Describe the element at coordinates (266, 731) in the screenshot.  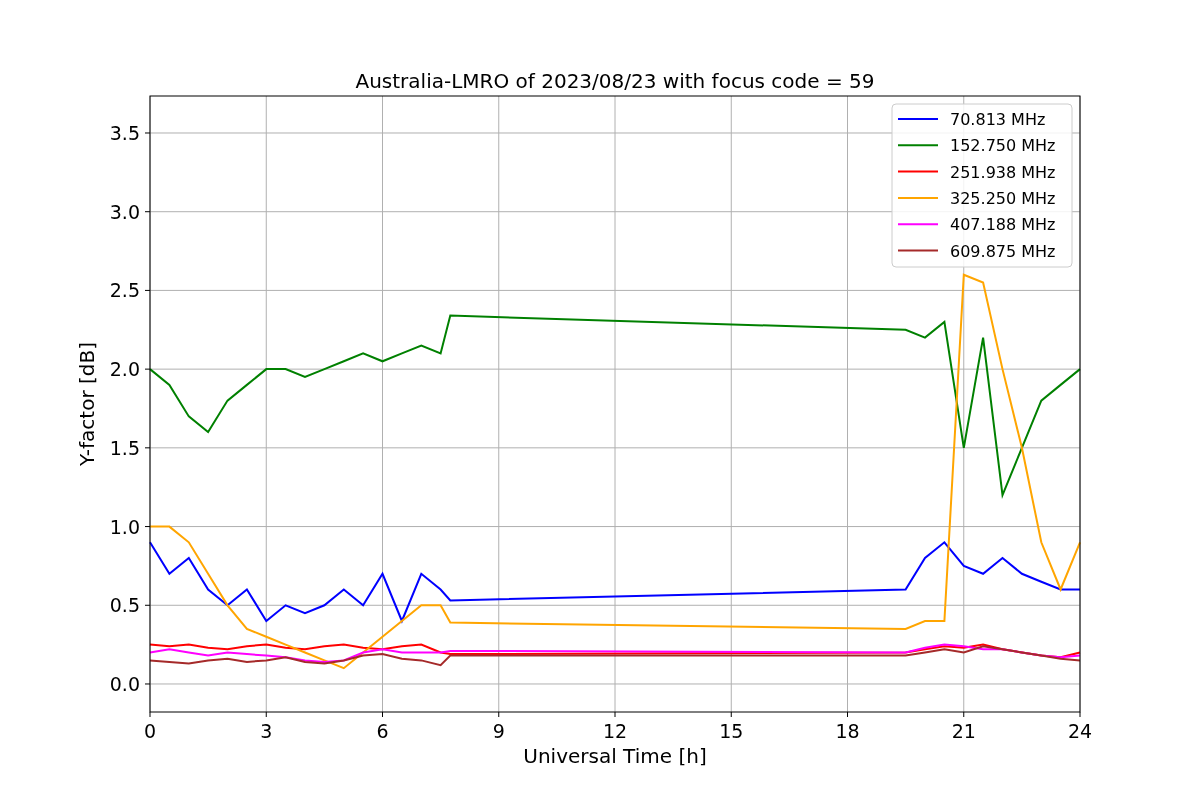
I see `x-tick-label: 3` at that location.